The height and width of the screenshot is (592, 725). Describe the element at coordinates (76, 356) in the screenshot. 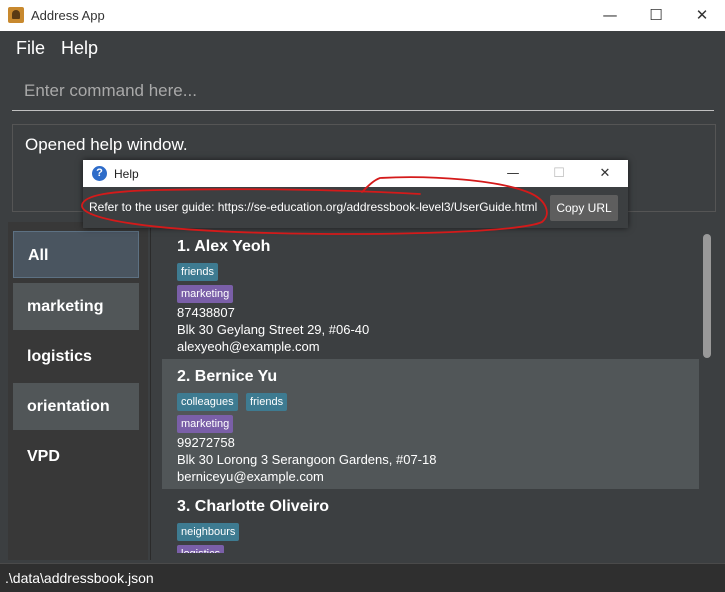

I see `tag-item-logistics: logistics` at that location.